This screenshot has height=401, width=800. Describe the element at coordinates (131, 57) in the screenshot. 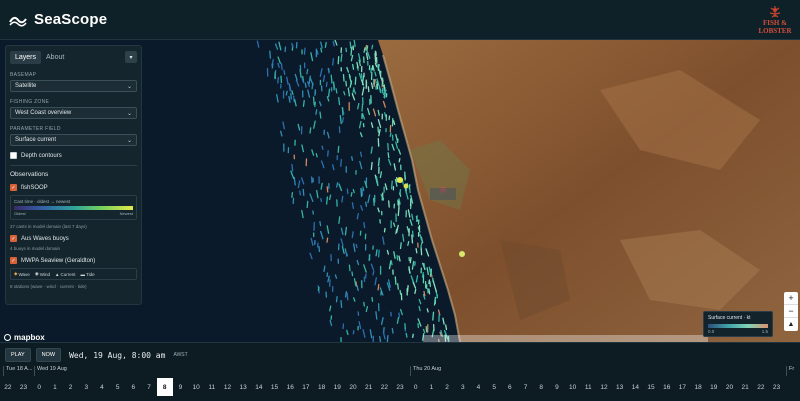

I see `chevron-down-icon: ▾` at that location.